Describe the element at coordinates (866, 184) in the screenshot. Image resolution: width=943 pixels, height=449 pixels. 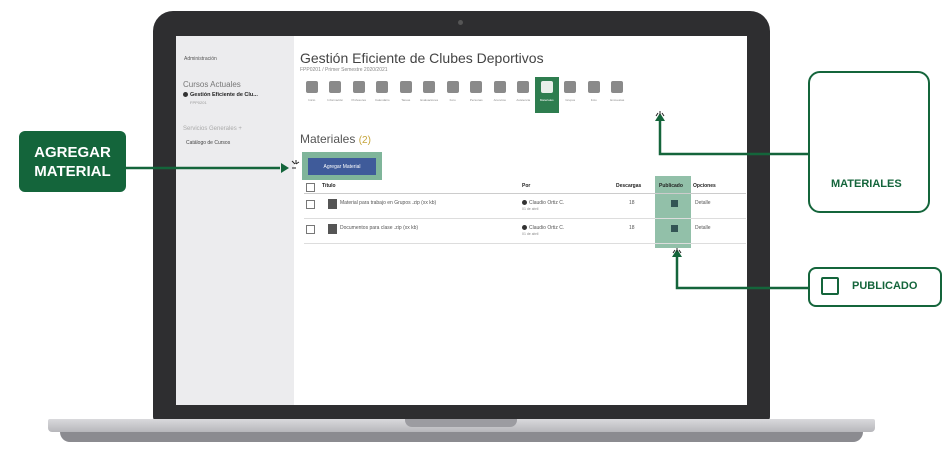
I see `materiales-callout-label: MATERIALES` at that location.